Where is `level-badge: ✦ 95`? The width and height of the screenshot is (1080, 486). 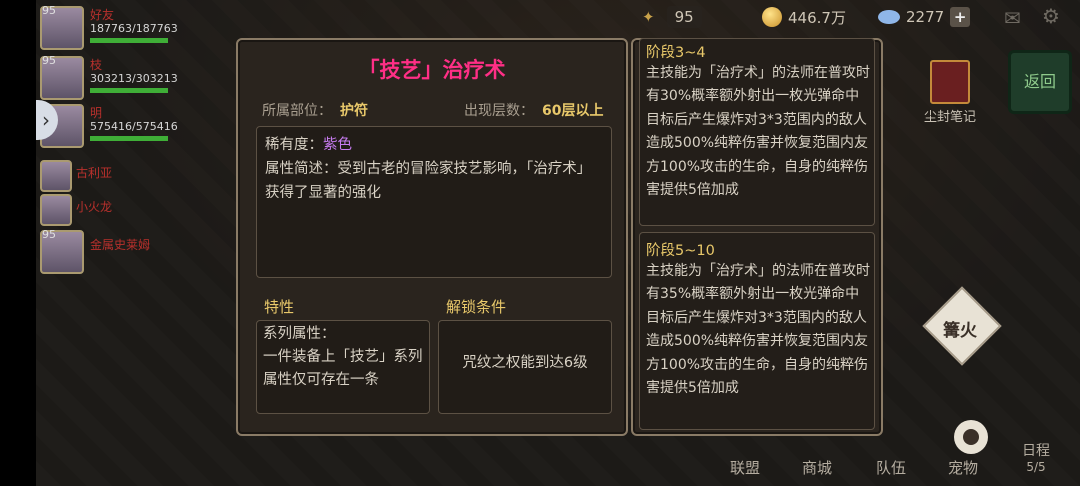 level-badge: ✦ 95 is located at coordinates (672, 17).